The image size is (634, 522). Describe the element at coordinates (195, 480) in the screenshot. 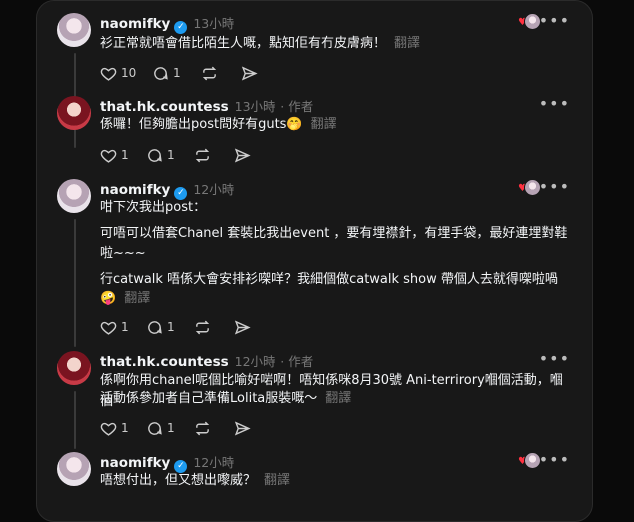

I see `post-text: 唔想付出，但又想出嚟威？ 翻譯` at that location.